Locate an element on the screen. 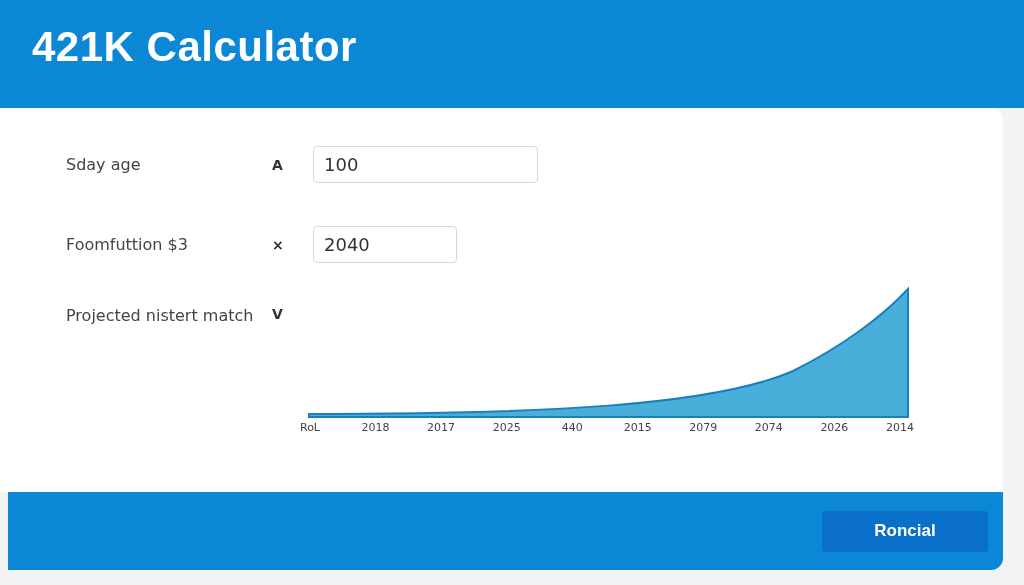 The image size is (1024, 585). field-symbol: × is located at coordinates (278, 244).